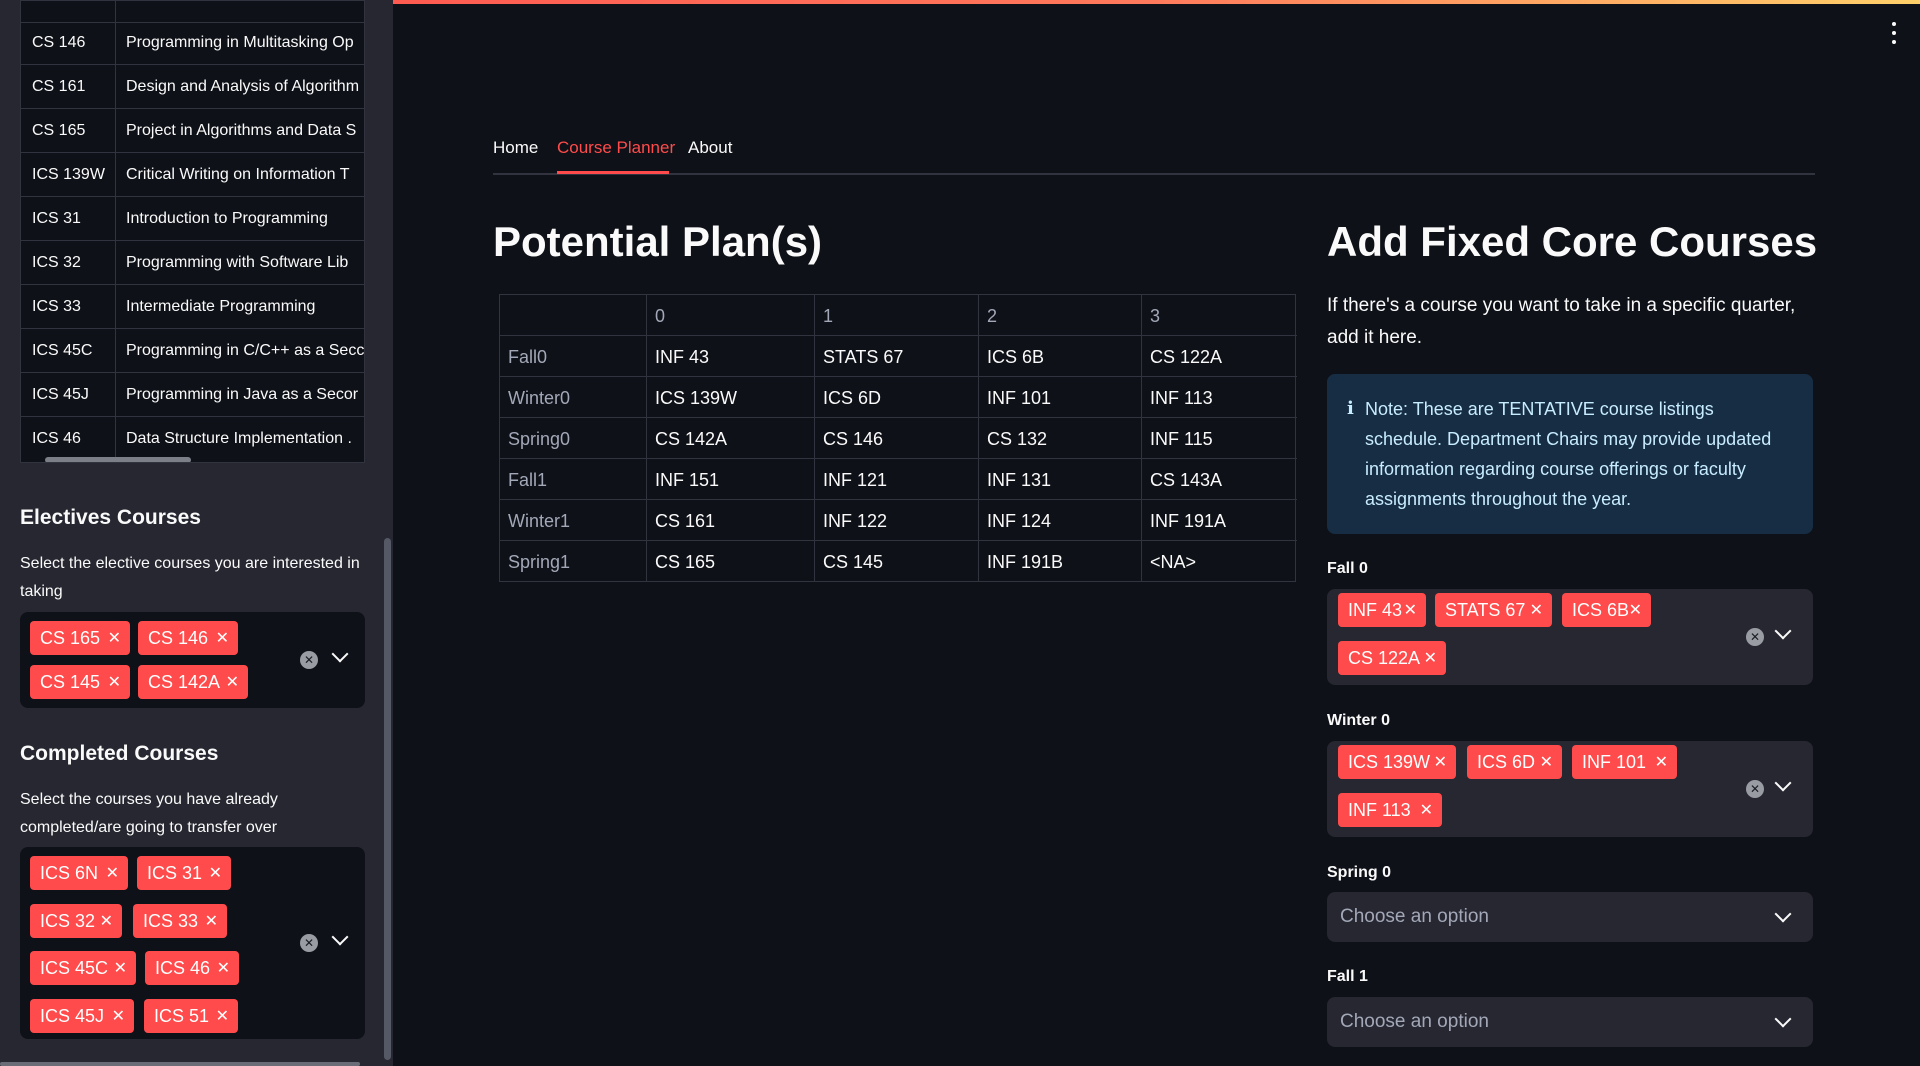  Describe the element at coordinates (1570, 917) in the screenshot. I see `spring0-select: Choose an option` at that location.